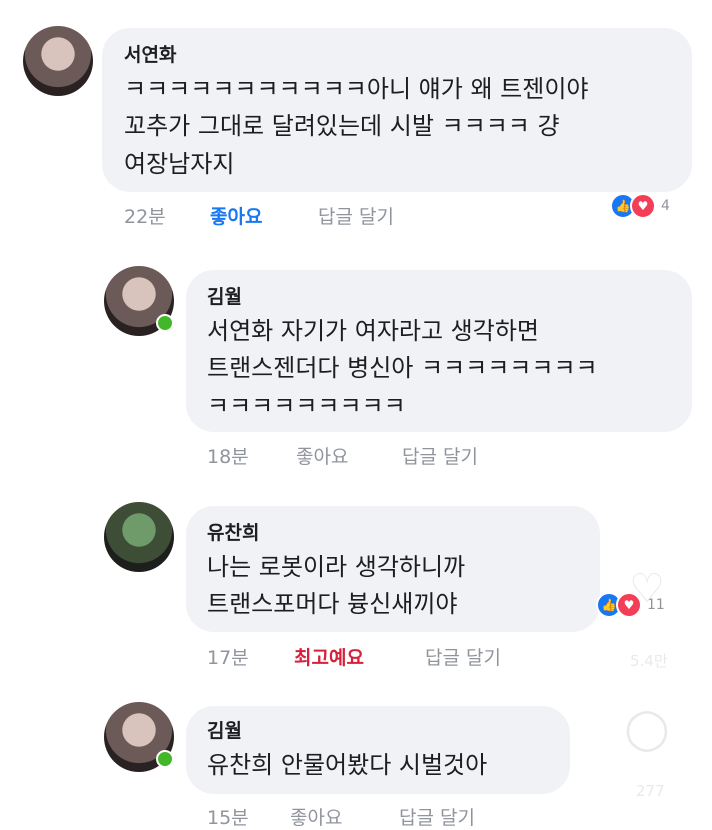  I want to click on reaction-summary: 👍 ♥ 4, so click(640, 206).